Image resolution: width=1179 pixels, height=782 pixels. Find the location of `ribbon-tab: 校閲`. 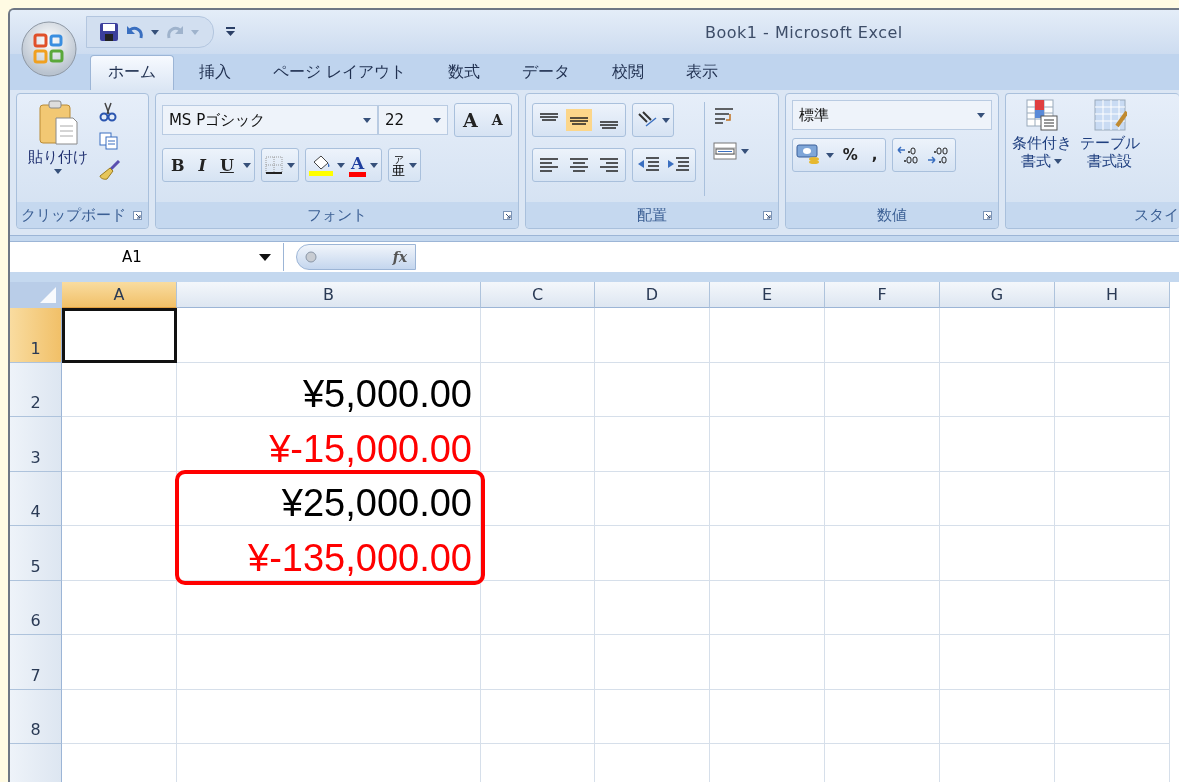

ribbon-tab: 校閲 is located at coordinates (628, 73).